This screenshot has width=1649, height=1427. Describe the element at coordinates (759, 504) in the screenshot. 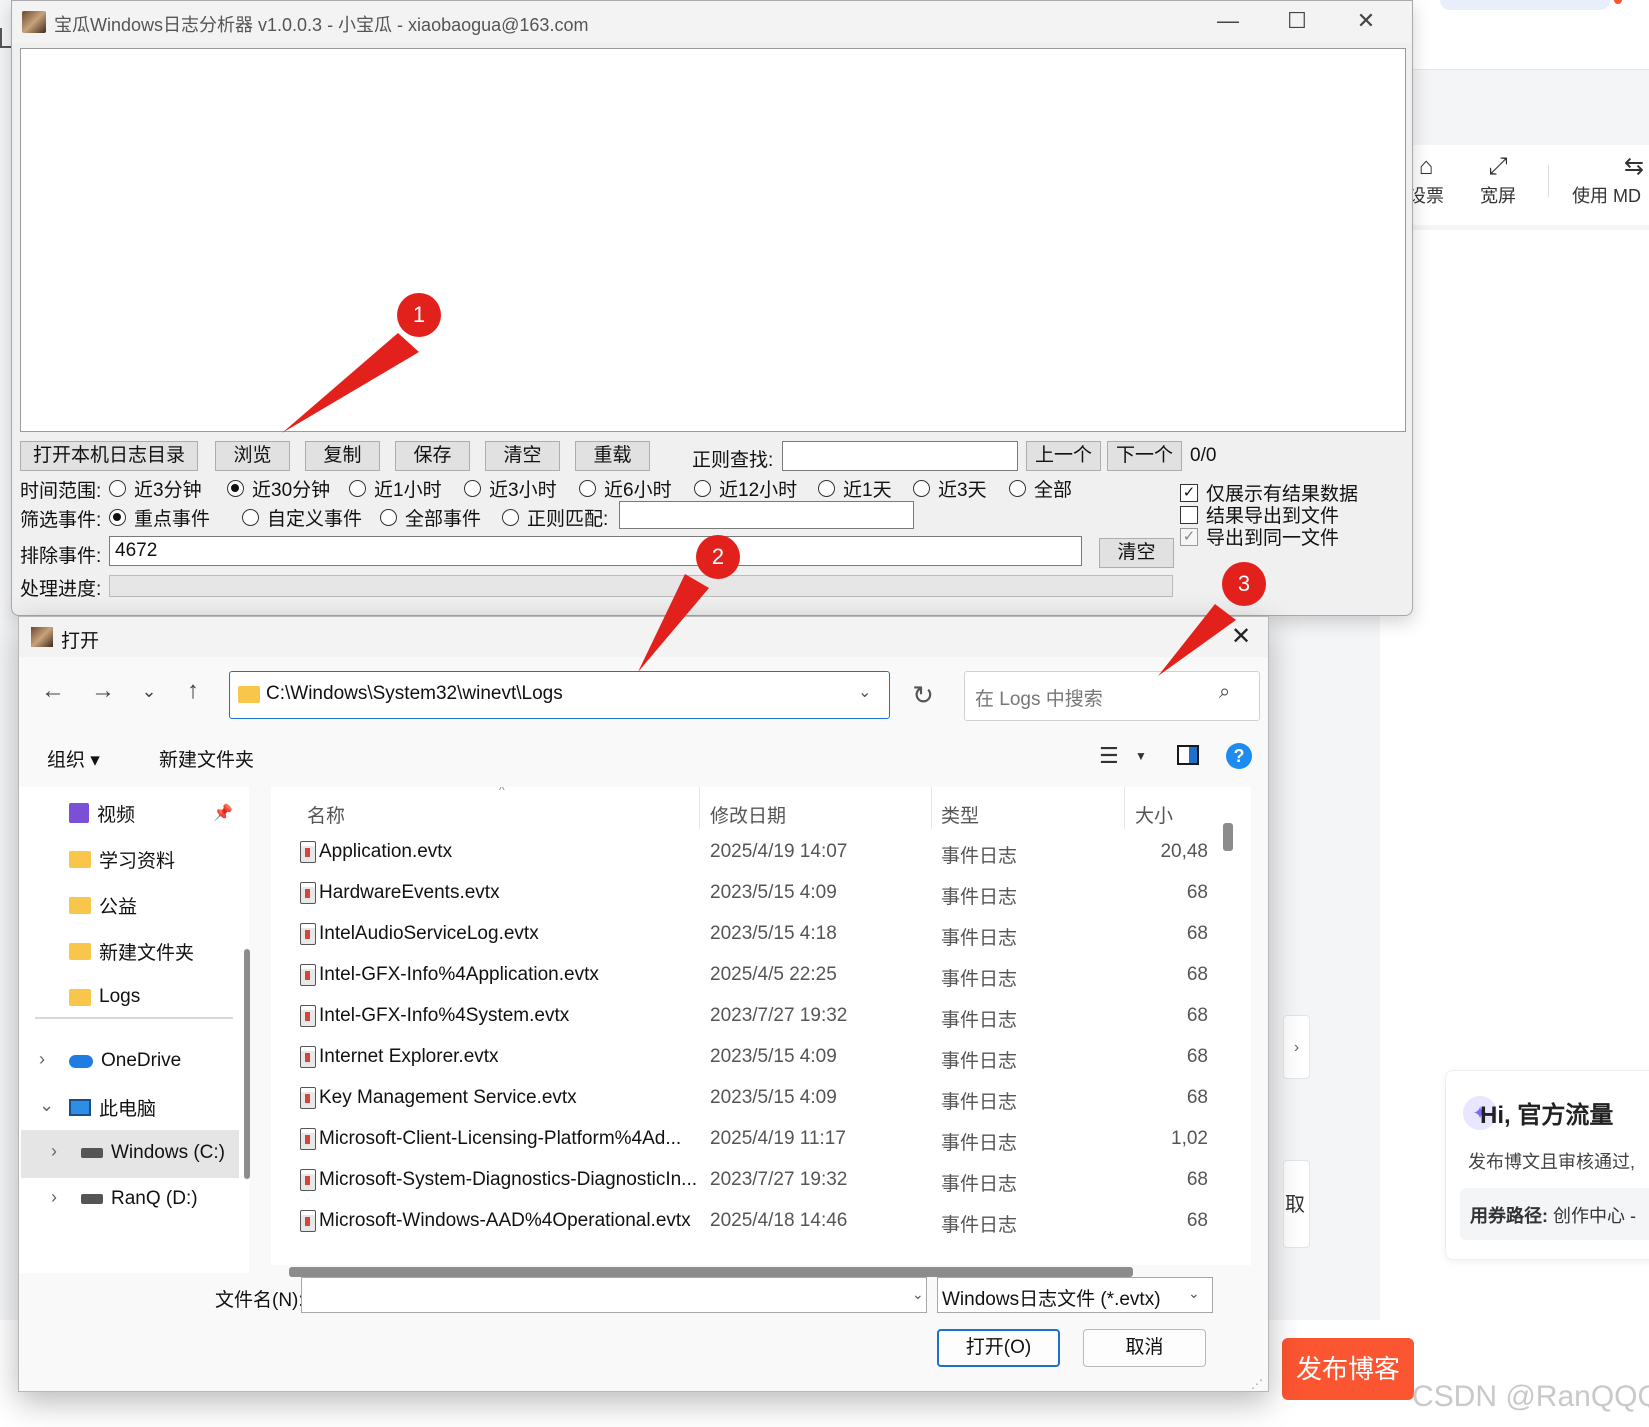

I see `annotation-arrows` at that location.